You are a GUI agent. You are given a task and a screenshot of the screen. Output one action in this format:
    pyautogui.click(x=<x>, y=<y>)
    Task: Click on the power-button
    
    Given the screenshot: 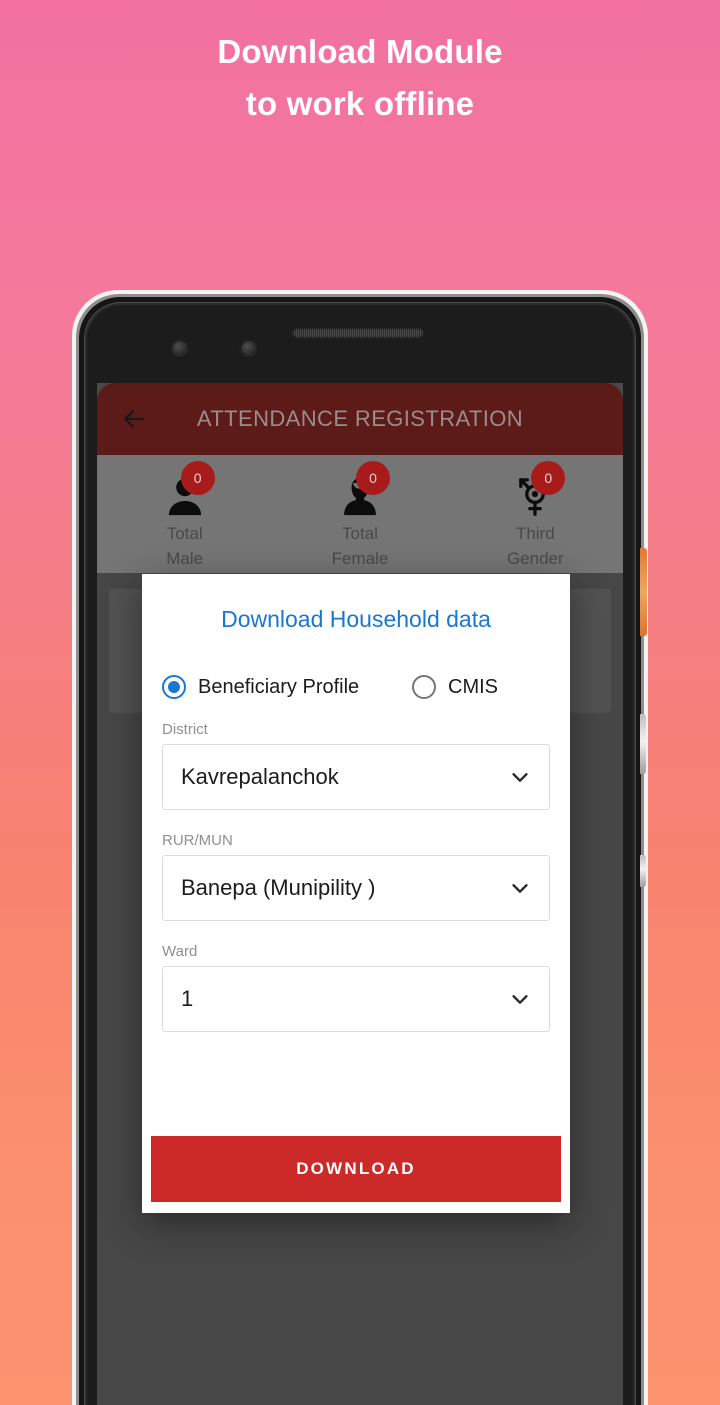 What is the action you would take?
    pyautogui.click(x=643, y=744)
    